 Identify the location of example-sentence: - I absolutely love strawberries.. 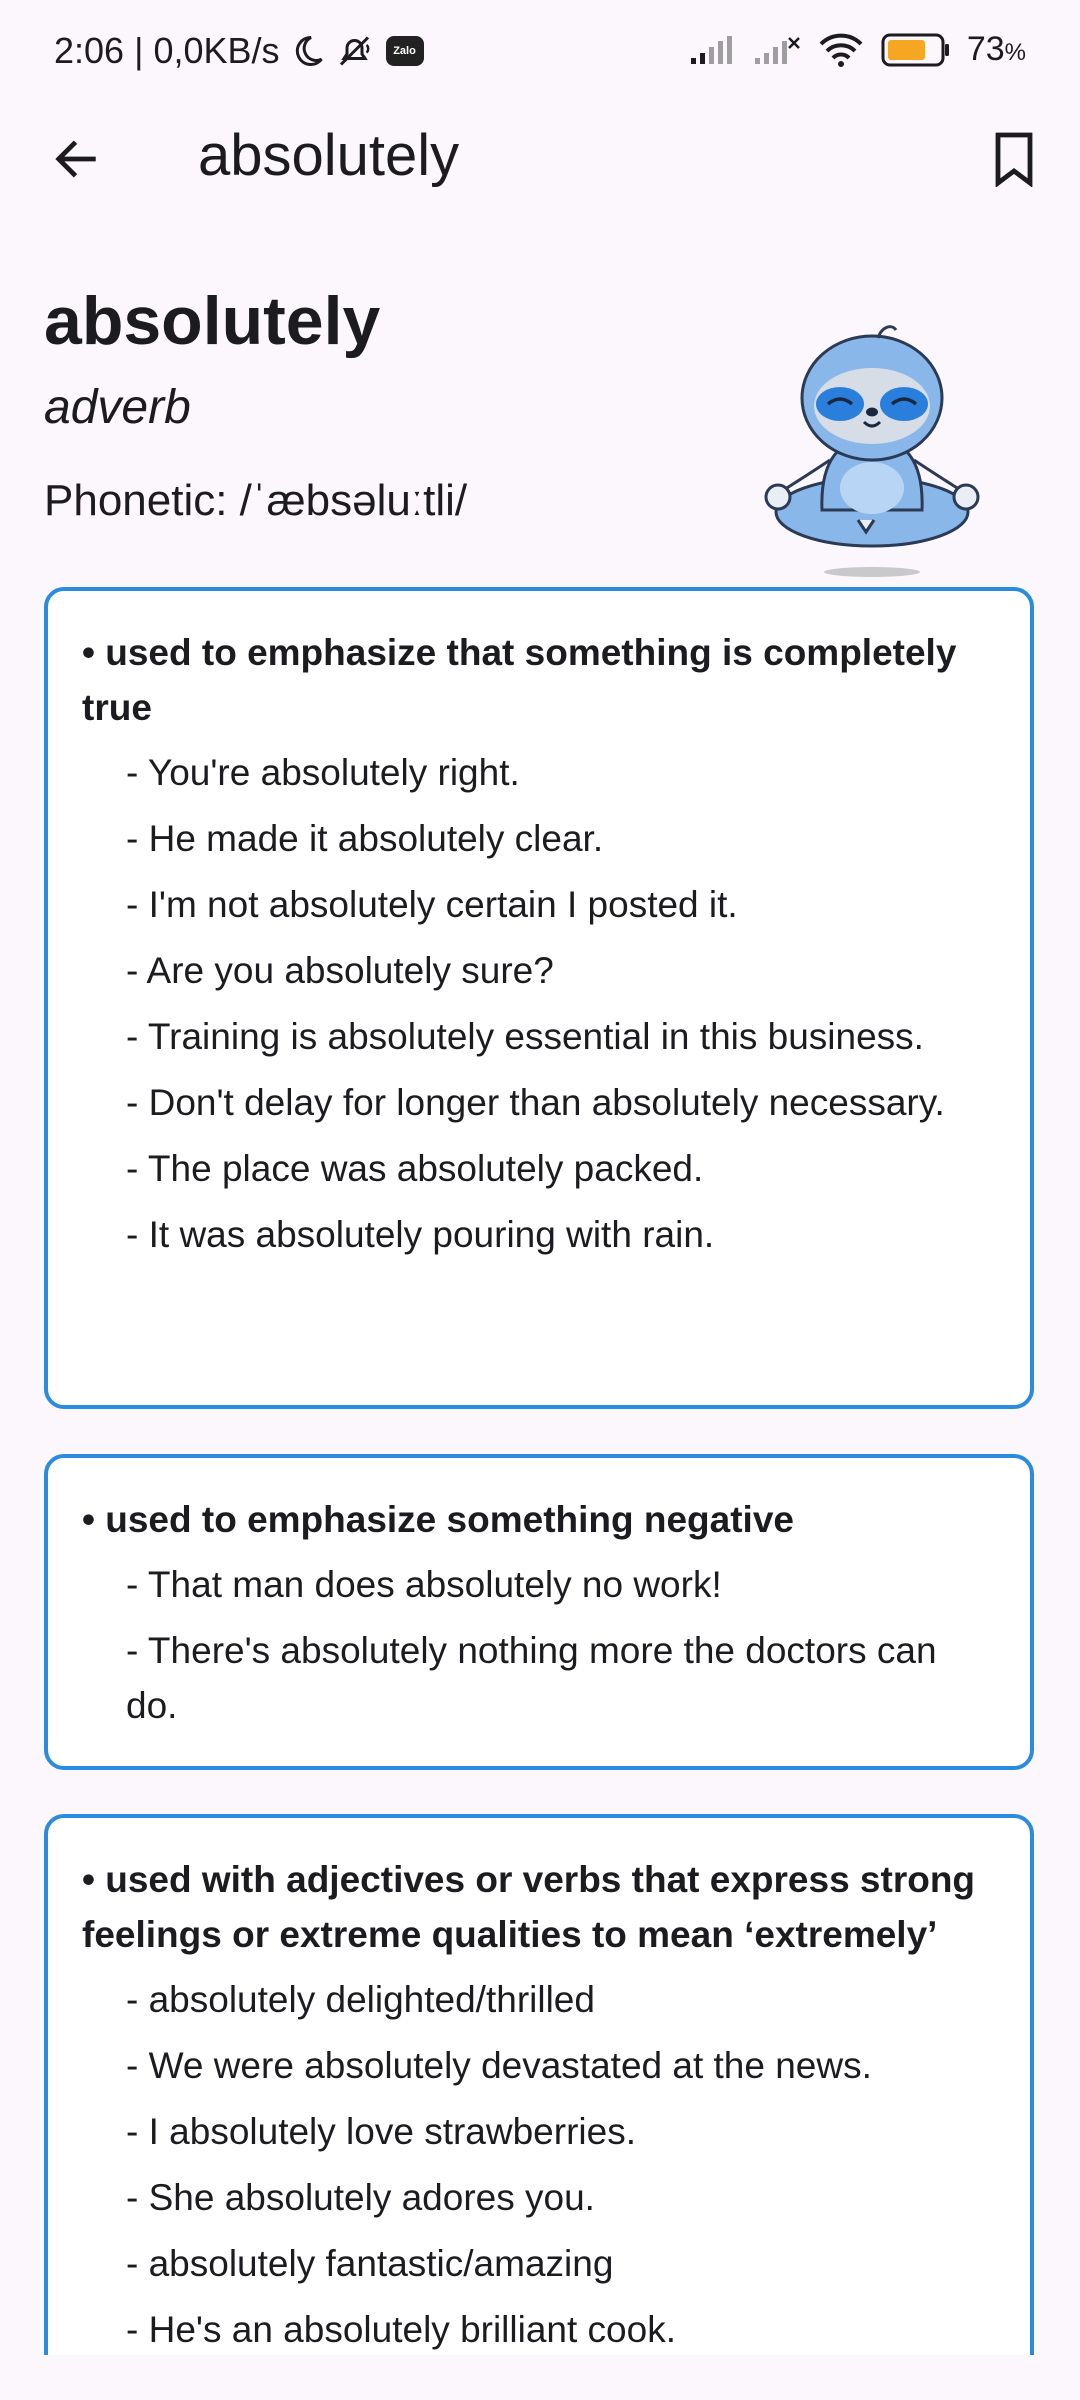
(381, 2131).